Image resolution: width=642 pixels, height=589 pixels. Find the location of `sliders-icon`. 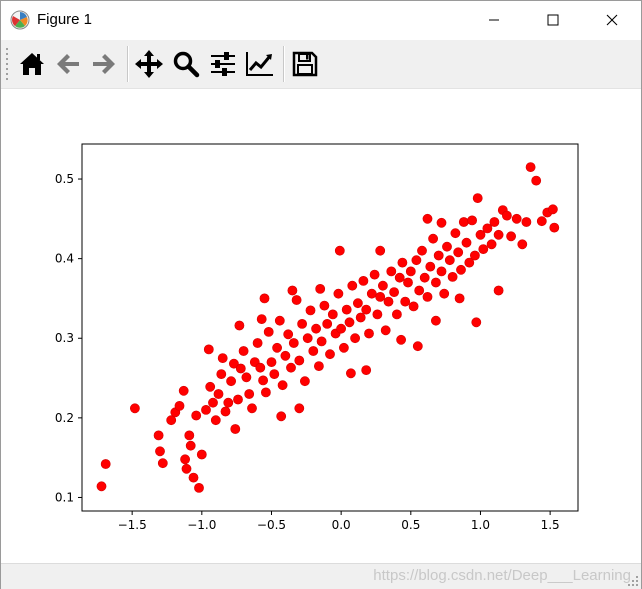

sliders-icon is located at coordinates (223, 64).